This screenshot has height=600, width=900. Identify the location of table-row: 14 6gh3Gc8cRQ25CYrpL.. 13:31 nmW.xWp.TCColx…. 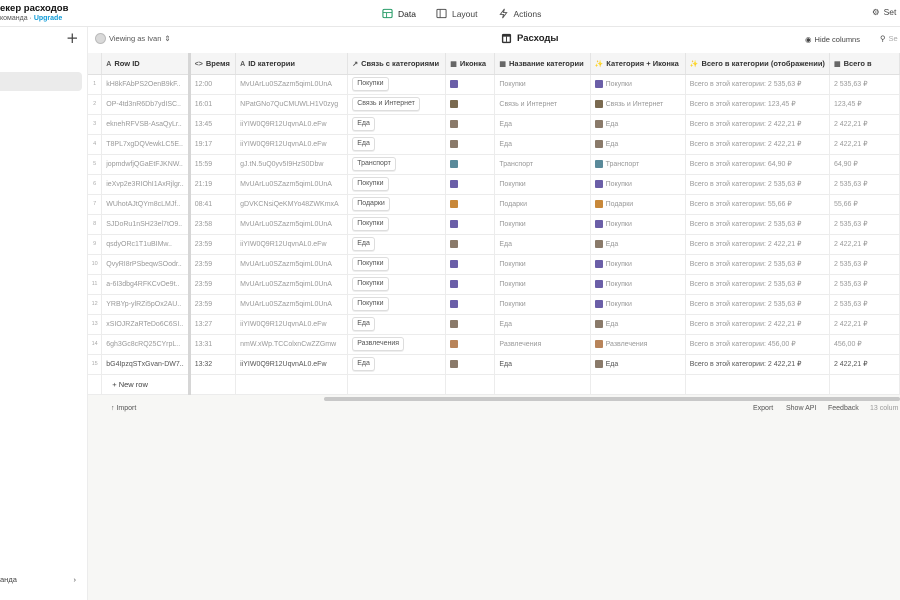
(494, 344).